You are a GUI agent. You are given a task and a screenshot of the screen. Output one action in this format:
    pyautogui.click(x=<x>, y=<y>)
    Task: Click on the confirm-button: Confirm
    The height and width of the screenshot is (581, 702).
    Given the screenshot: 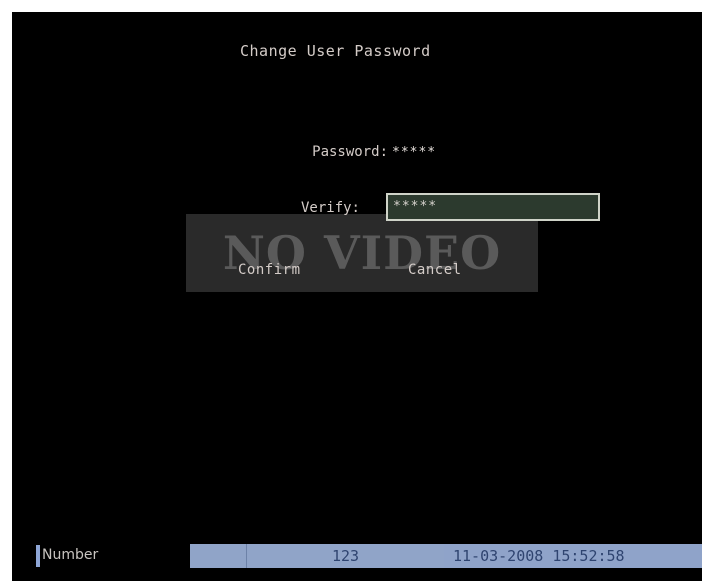 What is the action you would take?
    pyautogui.click(x=269, y=270)
    